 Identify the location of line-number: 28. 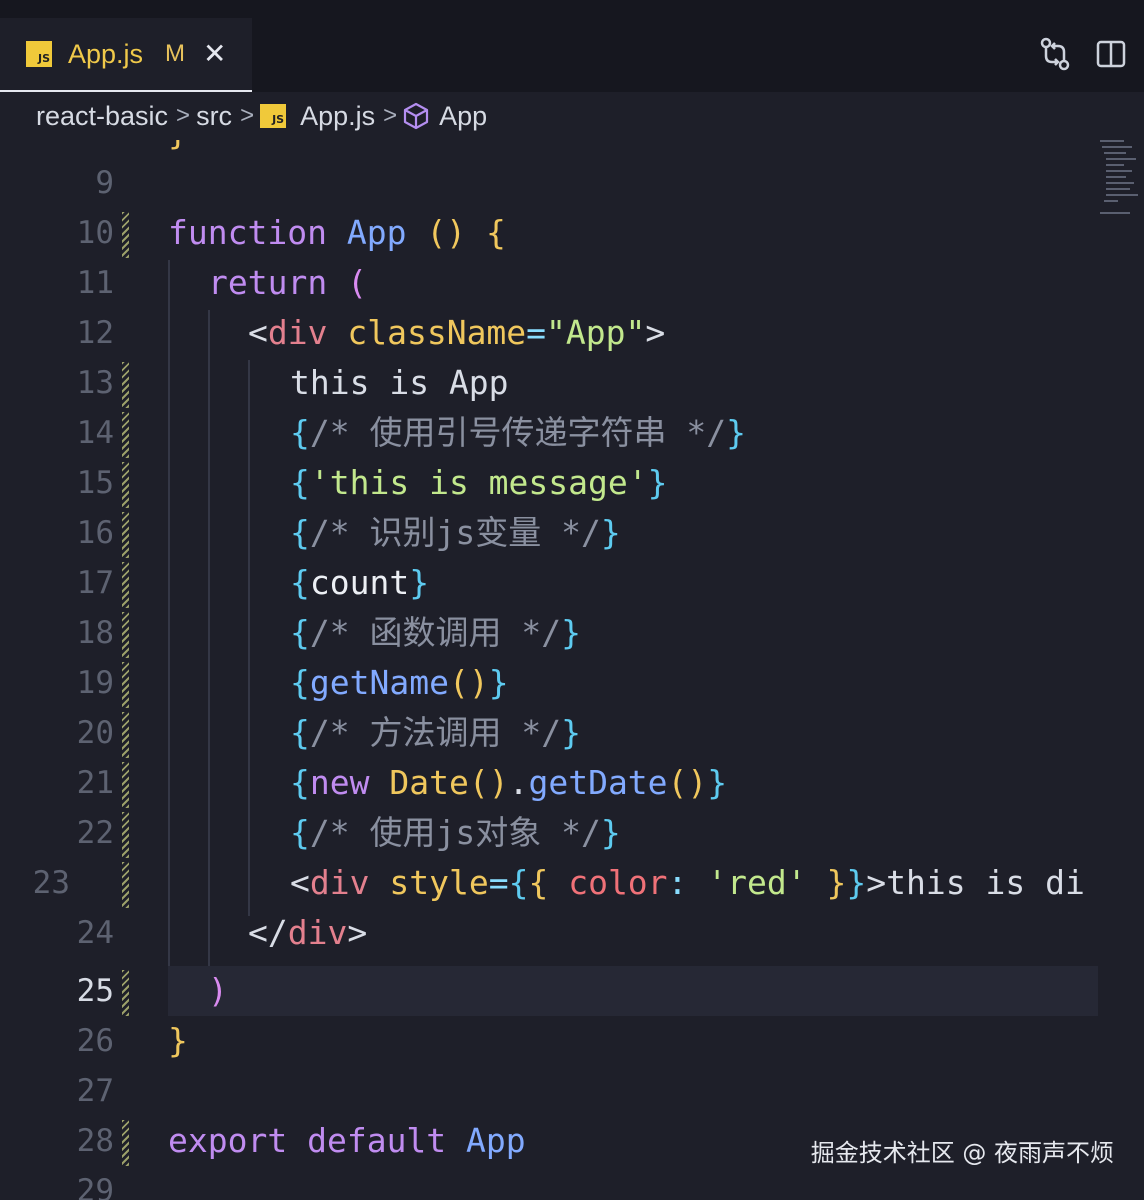
(95, 1141).